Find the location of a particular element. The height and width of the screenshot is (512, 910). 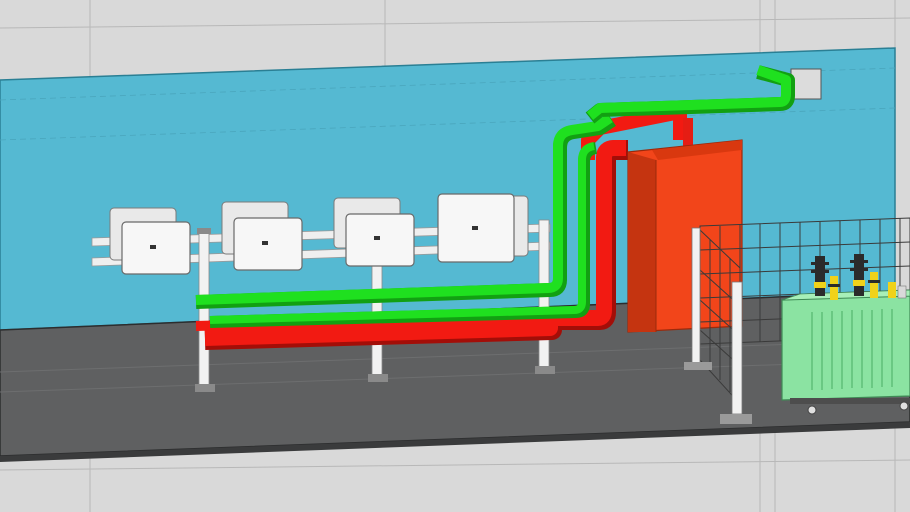

transformer-base is located at coordinates (850, 401).